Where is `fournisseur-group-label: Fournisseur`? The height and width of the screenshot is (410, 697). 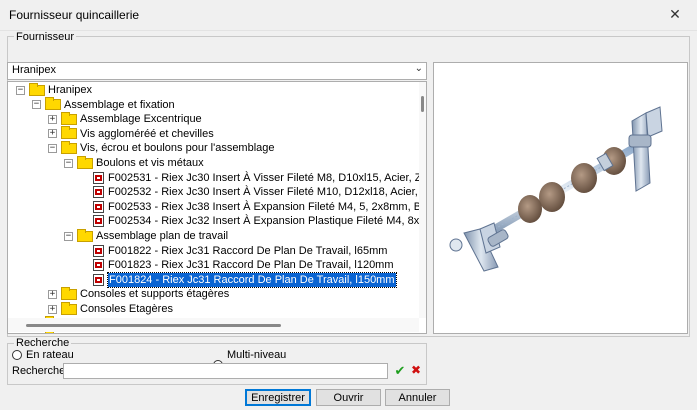
fournisseur-group-label: Fournisseur is located at coordinates (45, 37).